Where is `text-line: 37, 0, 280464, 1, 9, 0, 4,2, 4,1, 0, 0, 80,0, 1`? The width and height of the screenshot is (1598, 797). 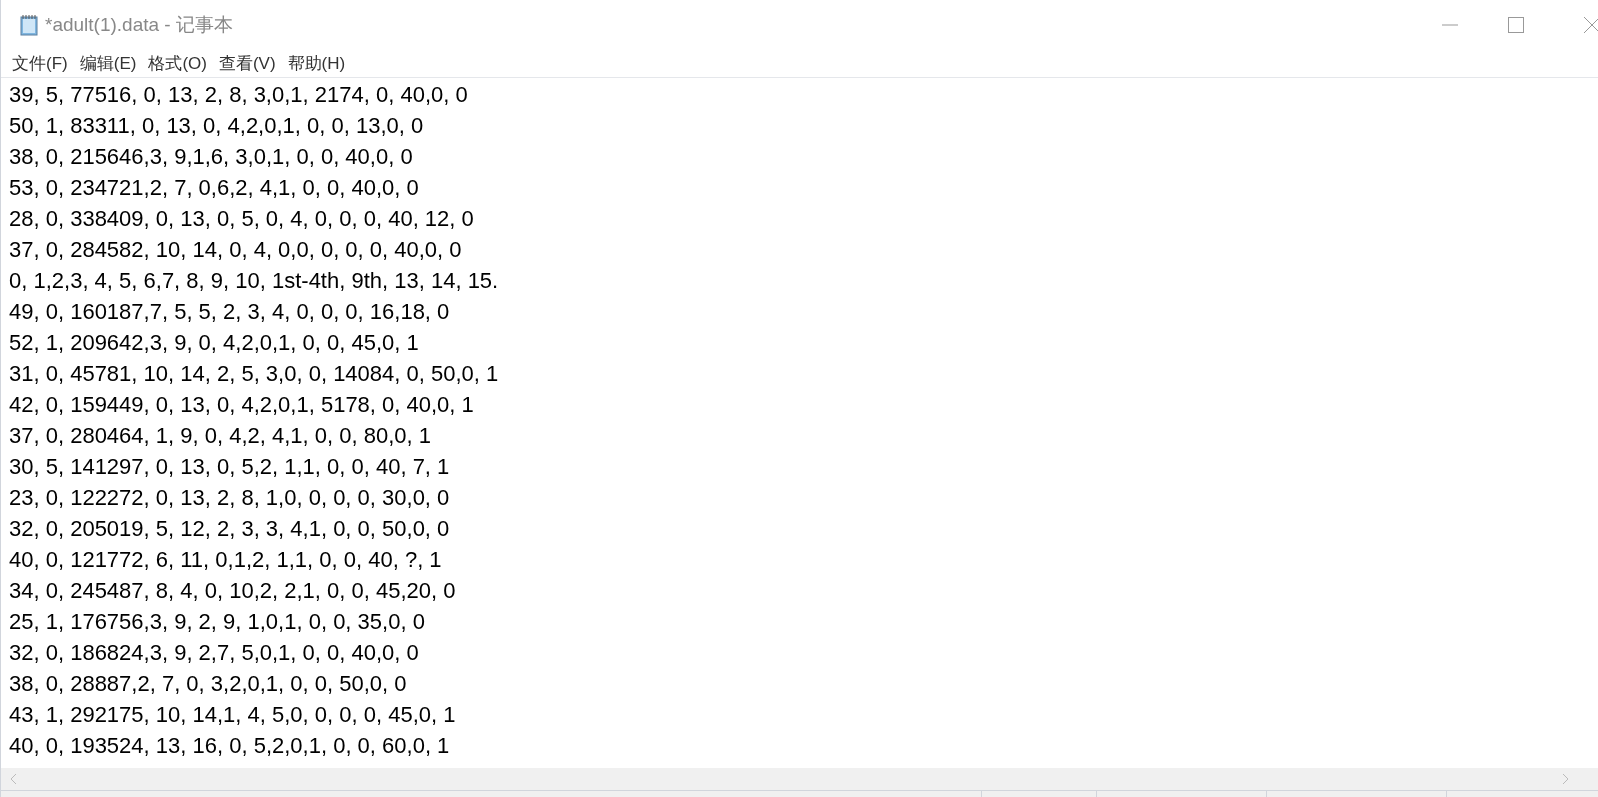 text-line: 37, 0, 280464, 1, 9, 0, 4,2, 4,1, 0, 0, 80,0, 1 is located at coordinates (220, 436).